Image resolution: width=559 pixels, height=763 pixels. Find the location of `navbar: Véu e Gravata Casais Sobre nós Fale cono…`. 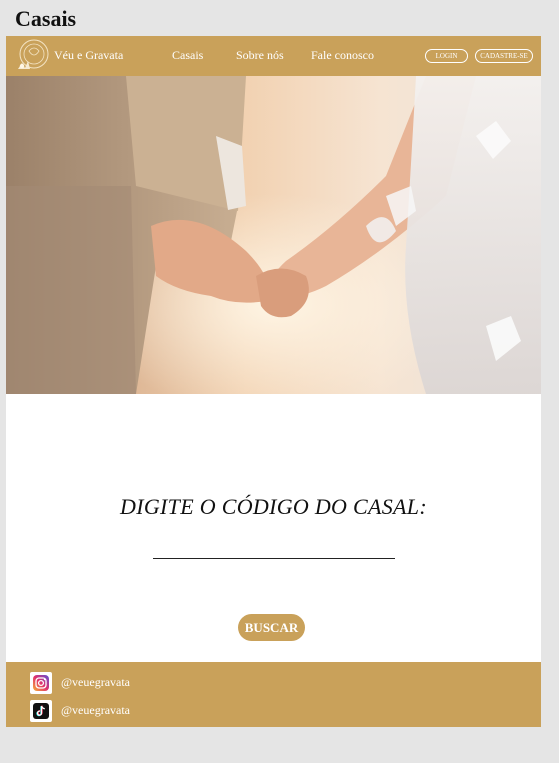

navbar: Véu e Gravata Casais Sobre nós Fale cono… is located at coordinates (273, 56).